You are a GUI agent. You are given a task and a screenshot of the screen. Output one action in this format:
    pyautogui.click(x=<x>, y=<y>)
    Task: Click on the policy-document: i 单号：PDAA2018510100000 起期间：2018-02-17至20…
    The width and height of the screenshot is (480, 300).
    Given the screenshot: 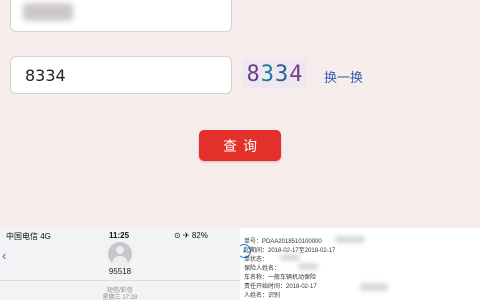 What is the action you would take?
    pyautogui.click(x=360, y=264)
    